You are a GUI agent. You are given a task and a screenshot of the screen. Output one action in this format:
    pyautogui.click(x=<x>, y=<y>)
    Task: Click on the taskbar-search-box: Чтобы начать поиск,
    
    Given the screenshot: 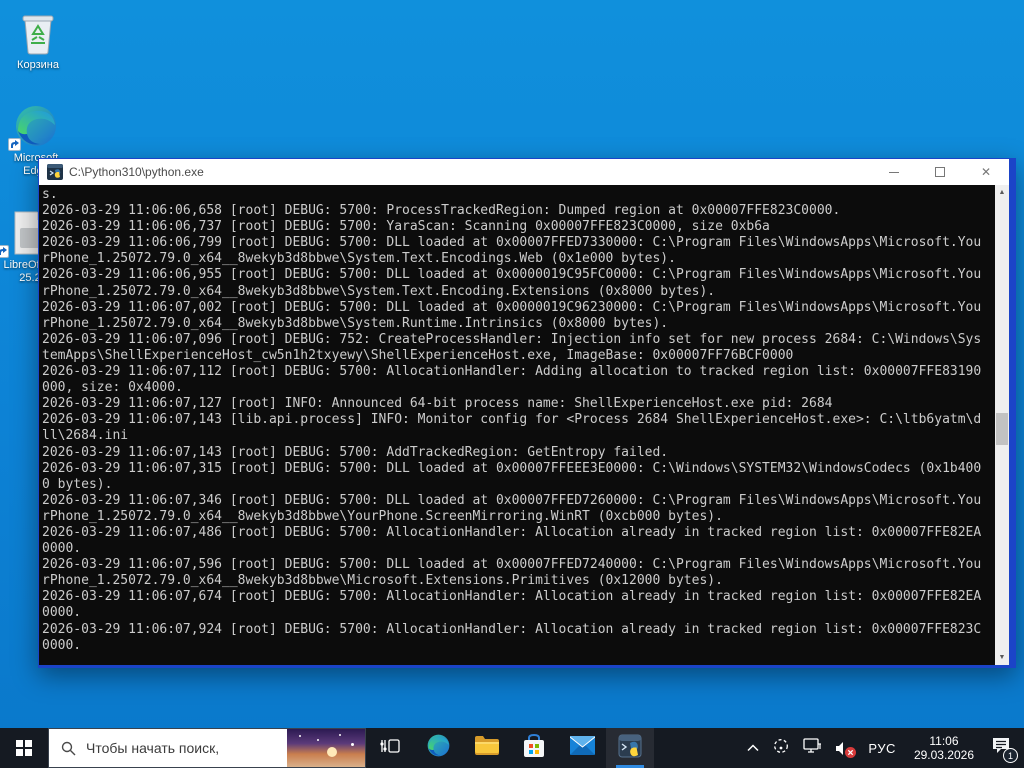 What is the action you would take?
    pyautogui.click(x=207, y=748)
    